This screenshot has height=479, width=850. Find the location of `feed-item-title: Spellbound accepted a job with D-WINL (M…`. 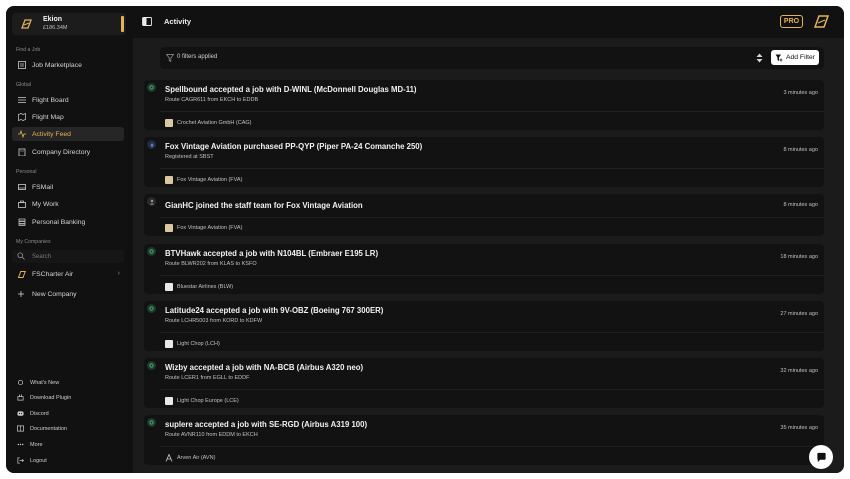

feed-item-title: Spellbound accepted a job with D-WINL (M… is located at coordinates (291, 89).